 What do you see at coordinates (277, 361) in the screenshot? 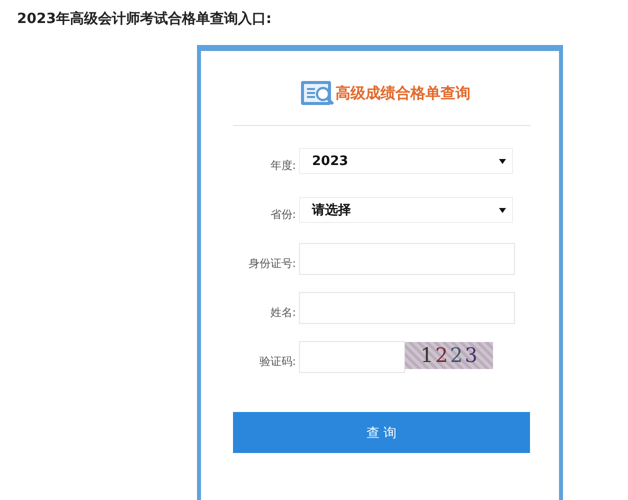
I see `field-label: 验证码:` at bounding box center [277, 361].